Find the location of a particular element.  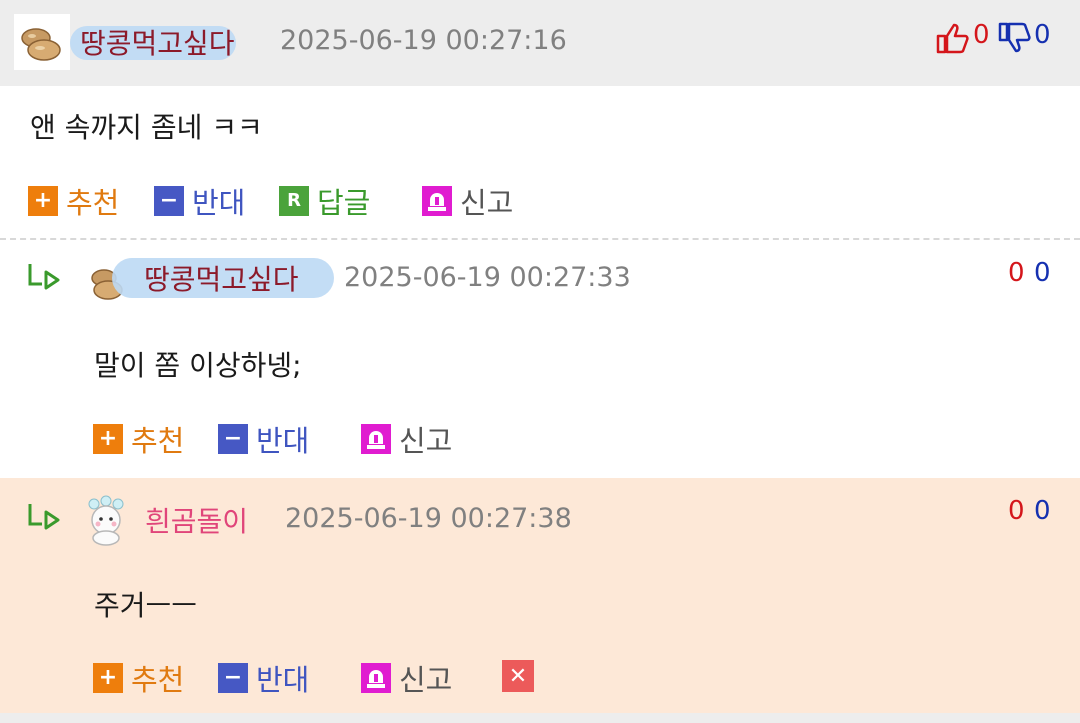

bottom-divider is located at coordinates (540, 718).